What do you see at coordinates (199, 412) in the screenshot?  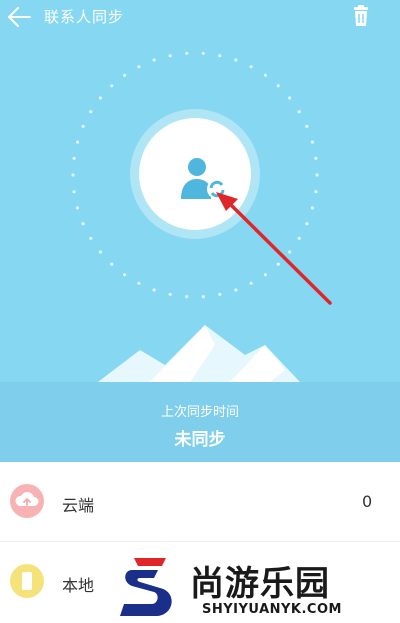 I see `last-sync-label: 上次同步时间` at bounding box center [199, 412].